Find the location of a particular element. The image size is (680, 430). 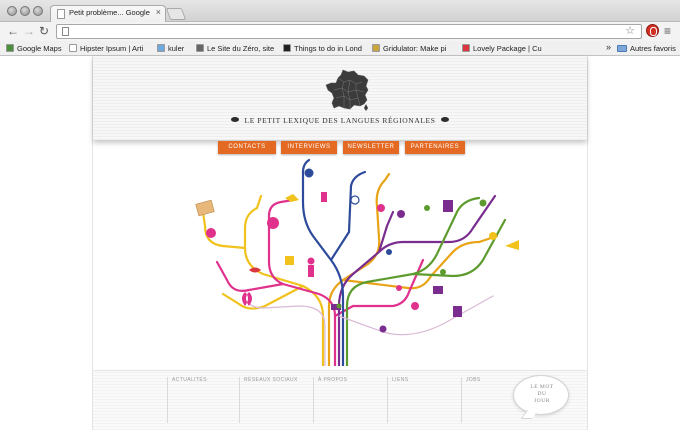

chess-icon is located at coordinates (324, 197).